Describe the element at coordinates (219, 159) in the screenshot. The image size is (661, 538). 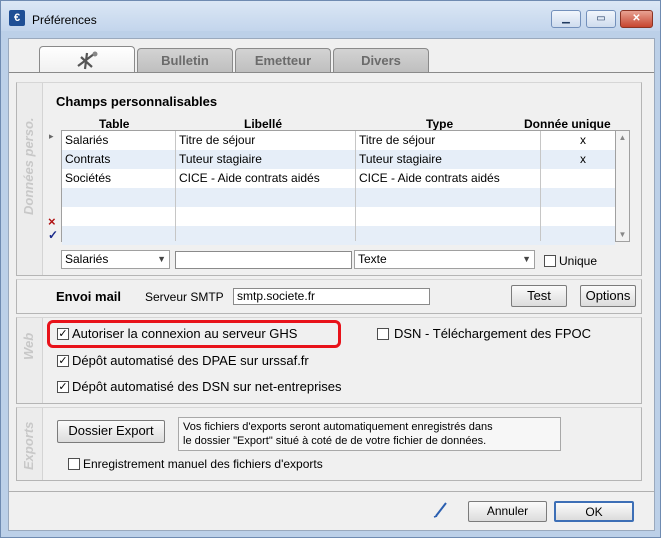
I see `row-2-libelle: Tuteur stagiaire` at that location.